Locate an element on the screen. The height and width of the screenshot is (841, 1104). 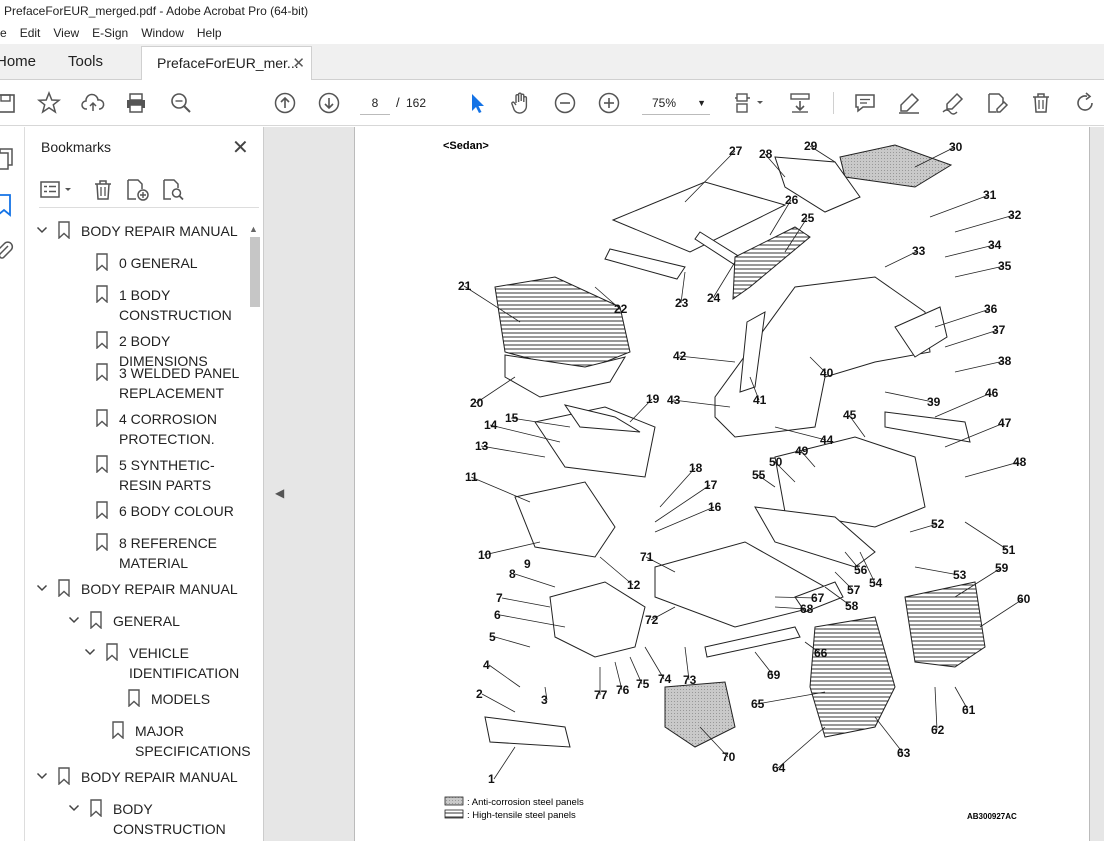
part-front-door-outer is located at coordinates (852, 677).